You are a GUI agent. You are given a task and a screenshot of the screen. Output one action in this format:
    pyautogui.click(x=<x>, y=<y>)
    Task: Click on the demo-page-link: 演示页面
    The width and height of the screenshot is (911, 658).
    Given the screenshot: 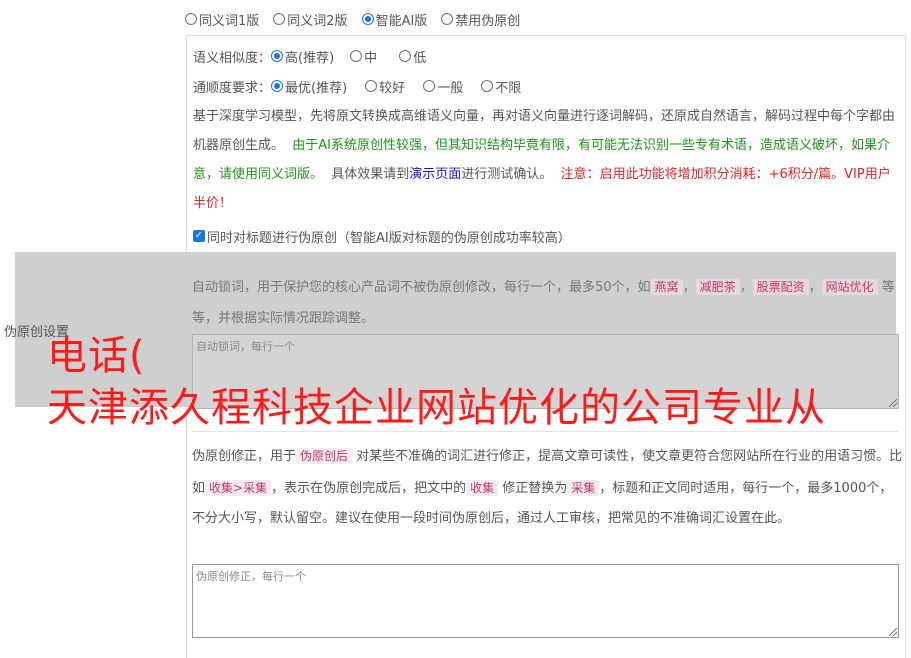 What is the action you would take?
    pyautogui.click(x=435, y=174)
    